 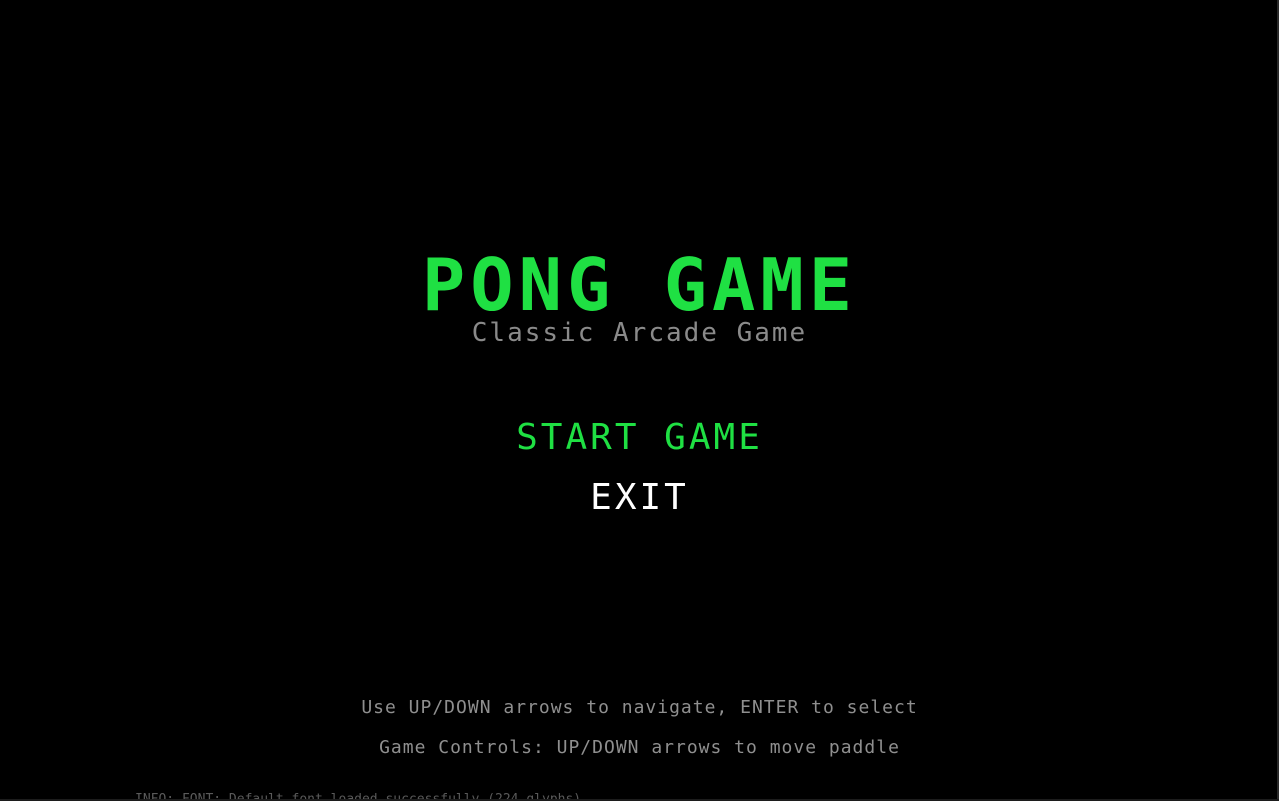 What do you see at coordinates (639, 285) in the screenshot?
I see `game-title: PONG GAME` at bounding box center [639, 285].